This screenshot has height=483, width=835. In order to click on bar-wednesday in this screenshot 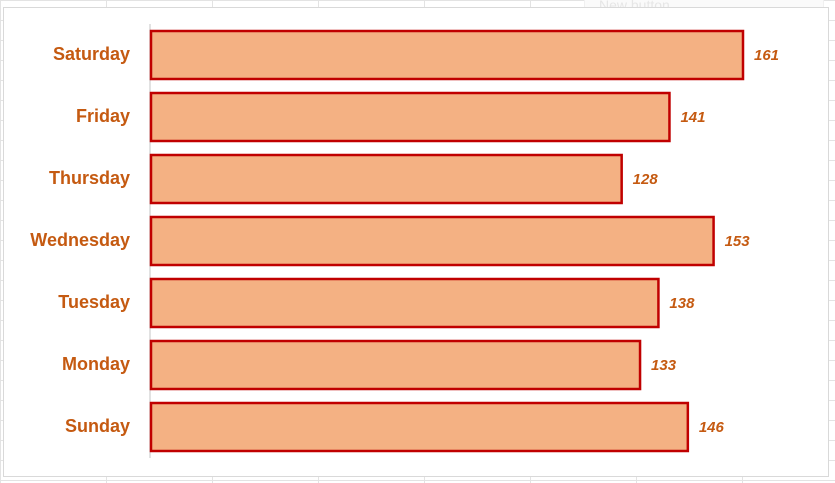, I will do `click(432, 241)`.